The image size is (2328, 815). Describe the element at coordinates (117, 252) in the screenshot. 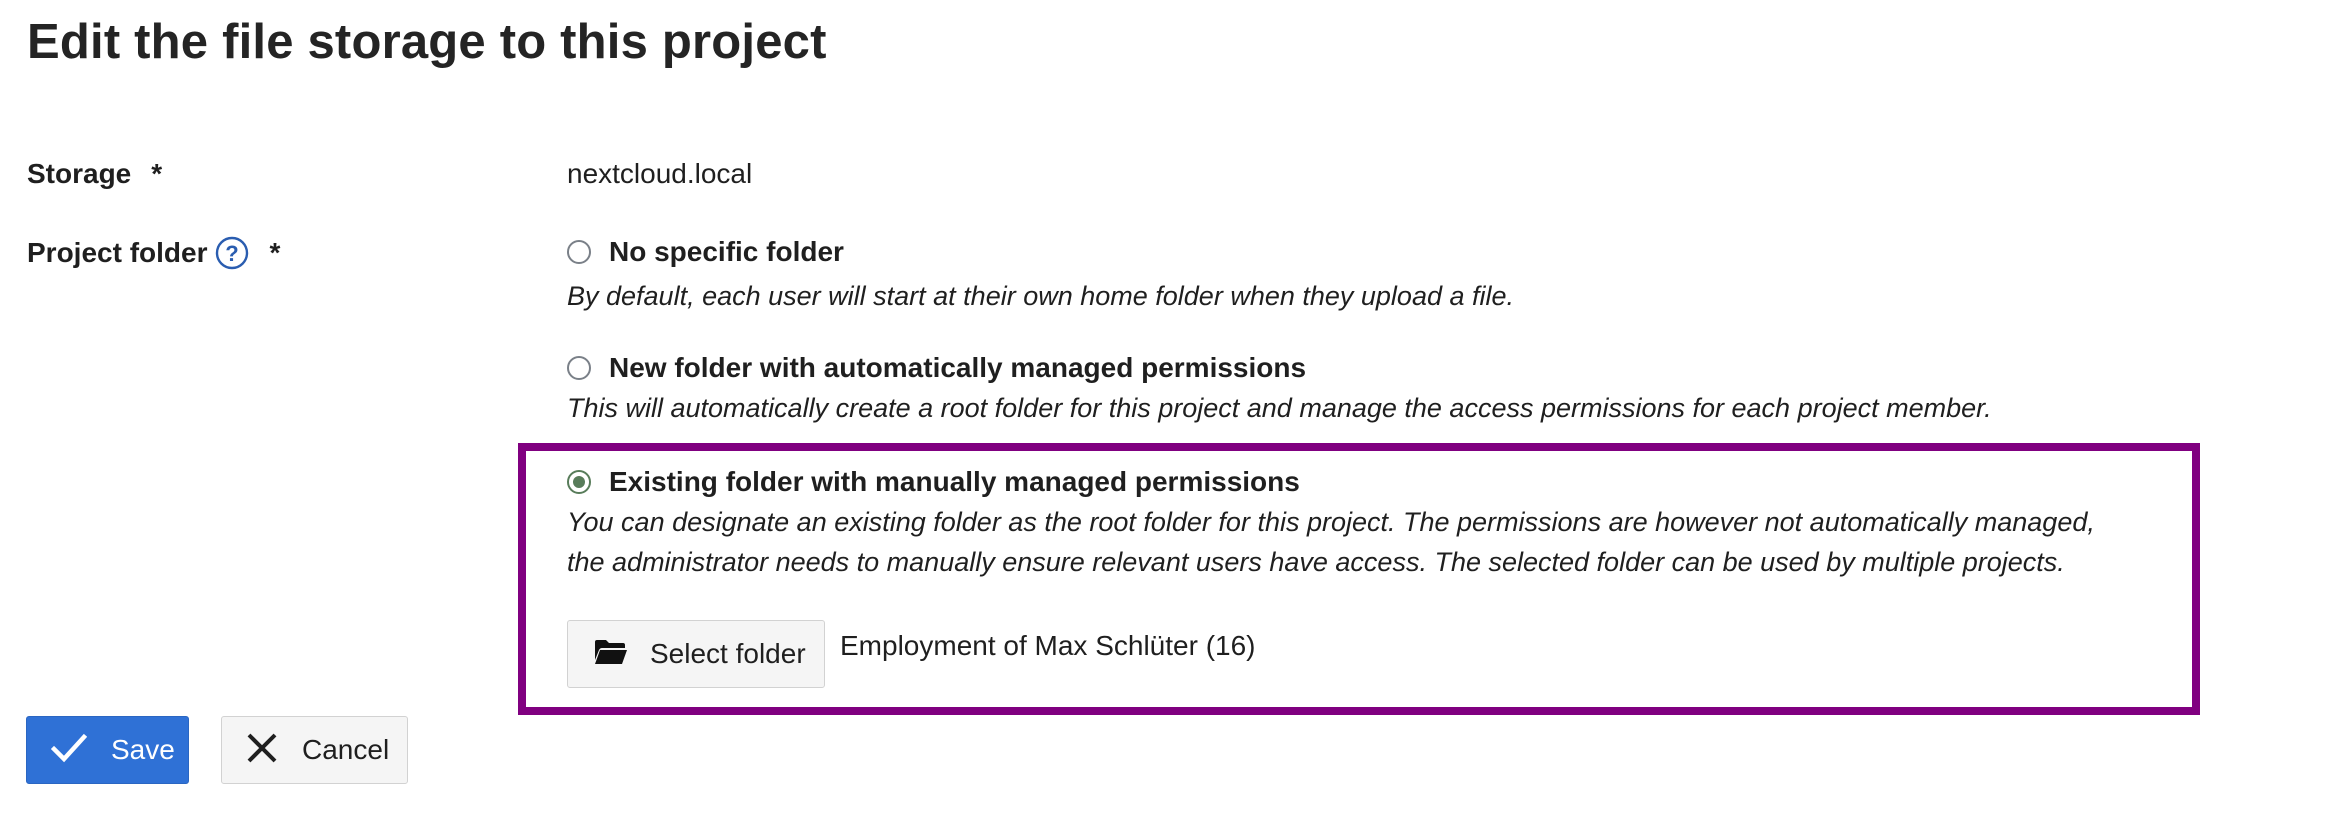

I see `project-folder-label-text: Project folder` at that location.